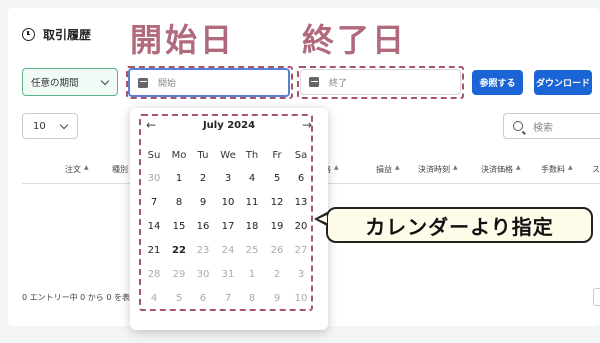 This screenshot has width=600, height=343. What do you see at coordinates (338, 83) in the screenshot?
I see `end-date-placeholder: 終了` at bounding box center [338, 83].